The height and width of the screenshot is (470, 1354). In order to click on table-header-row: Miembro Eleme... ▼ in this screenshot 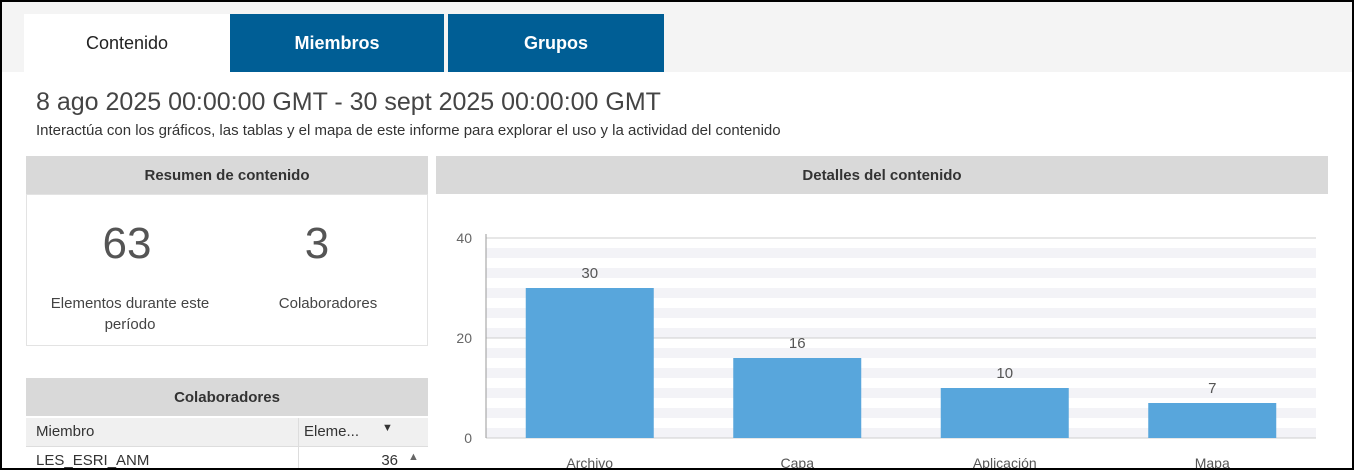, I will do `click(227, 432)`.